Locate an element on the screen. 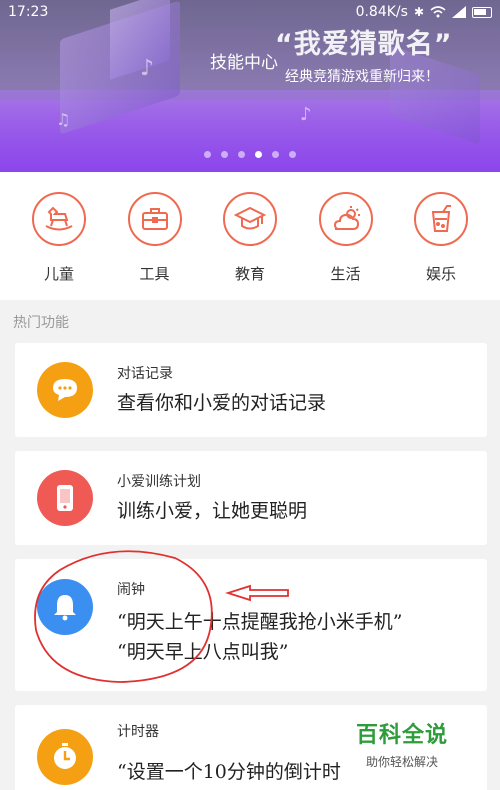 The height and width of the screenshot is (790, 500). feature-example: “设置一个10分钟的倒计时 is located at coordinates (229, 772).